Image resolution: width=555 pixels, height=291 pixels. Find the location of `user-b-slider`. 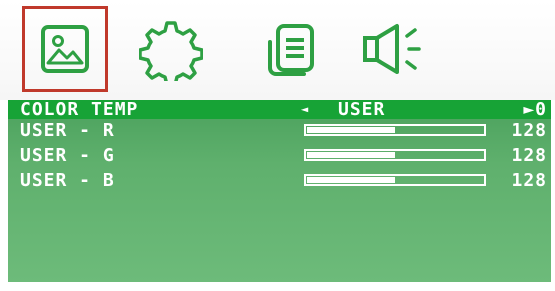

user-b-slider is located at coordinates (395, 180).